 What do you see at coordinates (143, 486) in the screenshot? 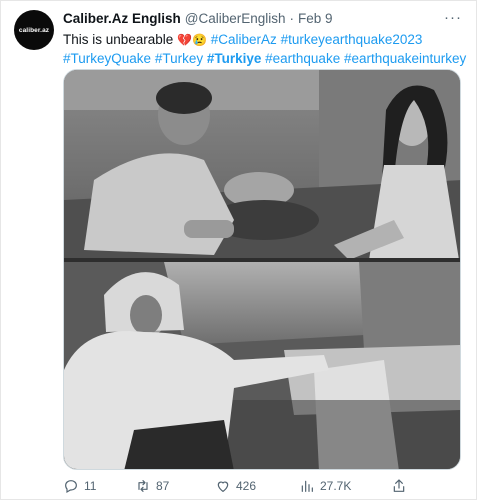
I see `retweet-icon` at bounding box center [143, 486].